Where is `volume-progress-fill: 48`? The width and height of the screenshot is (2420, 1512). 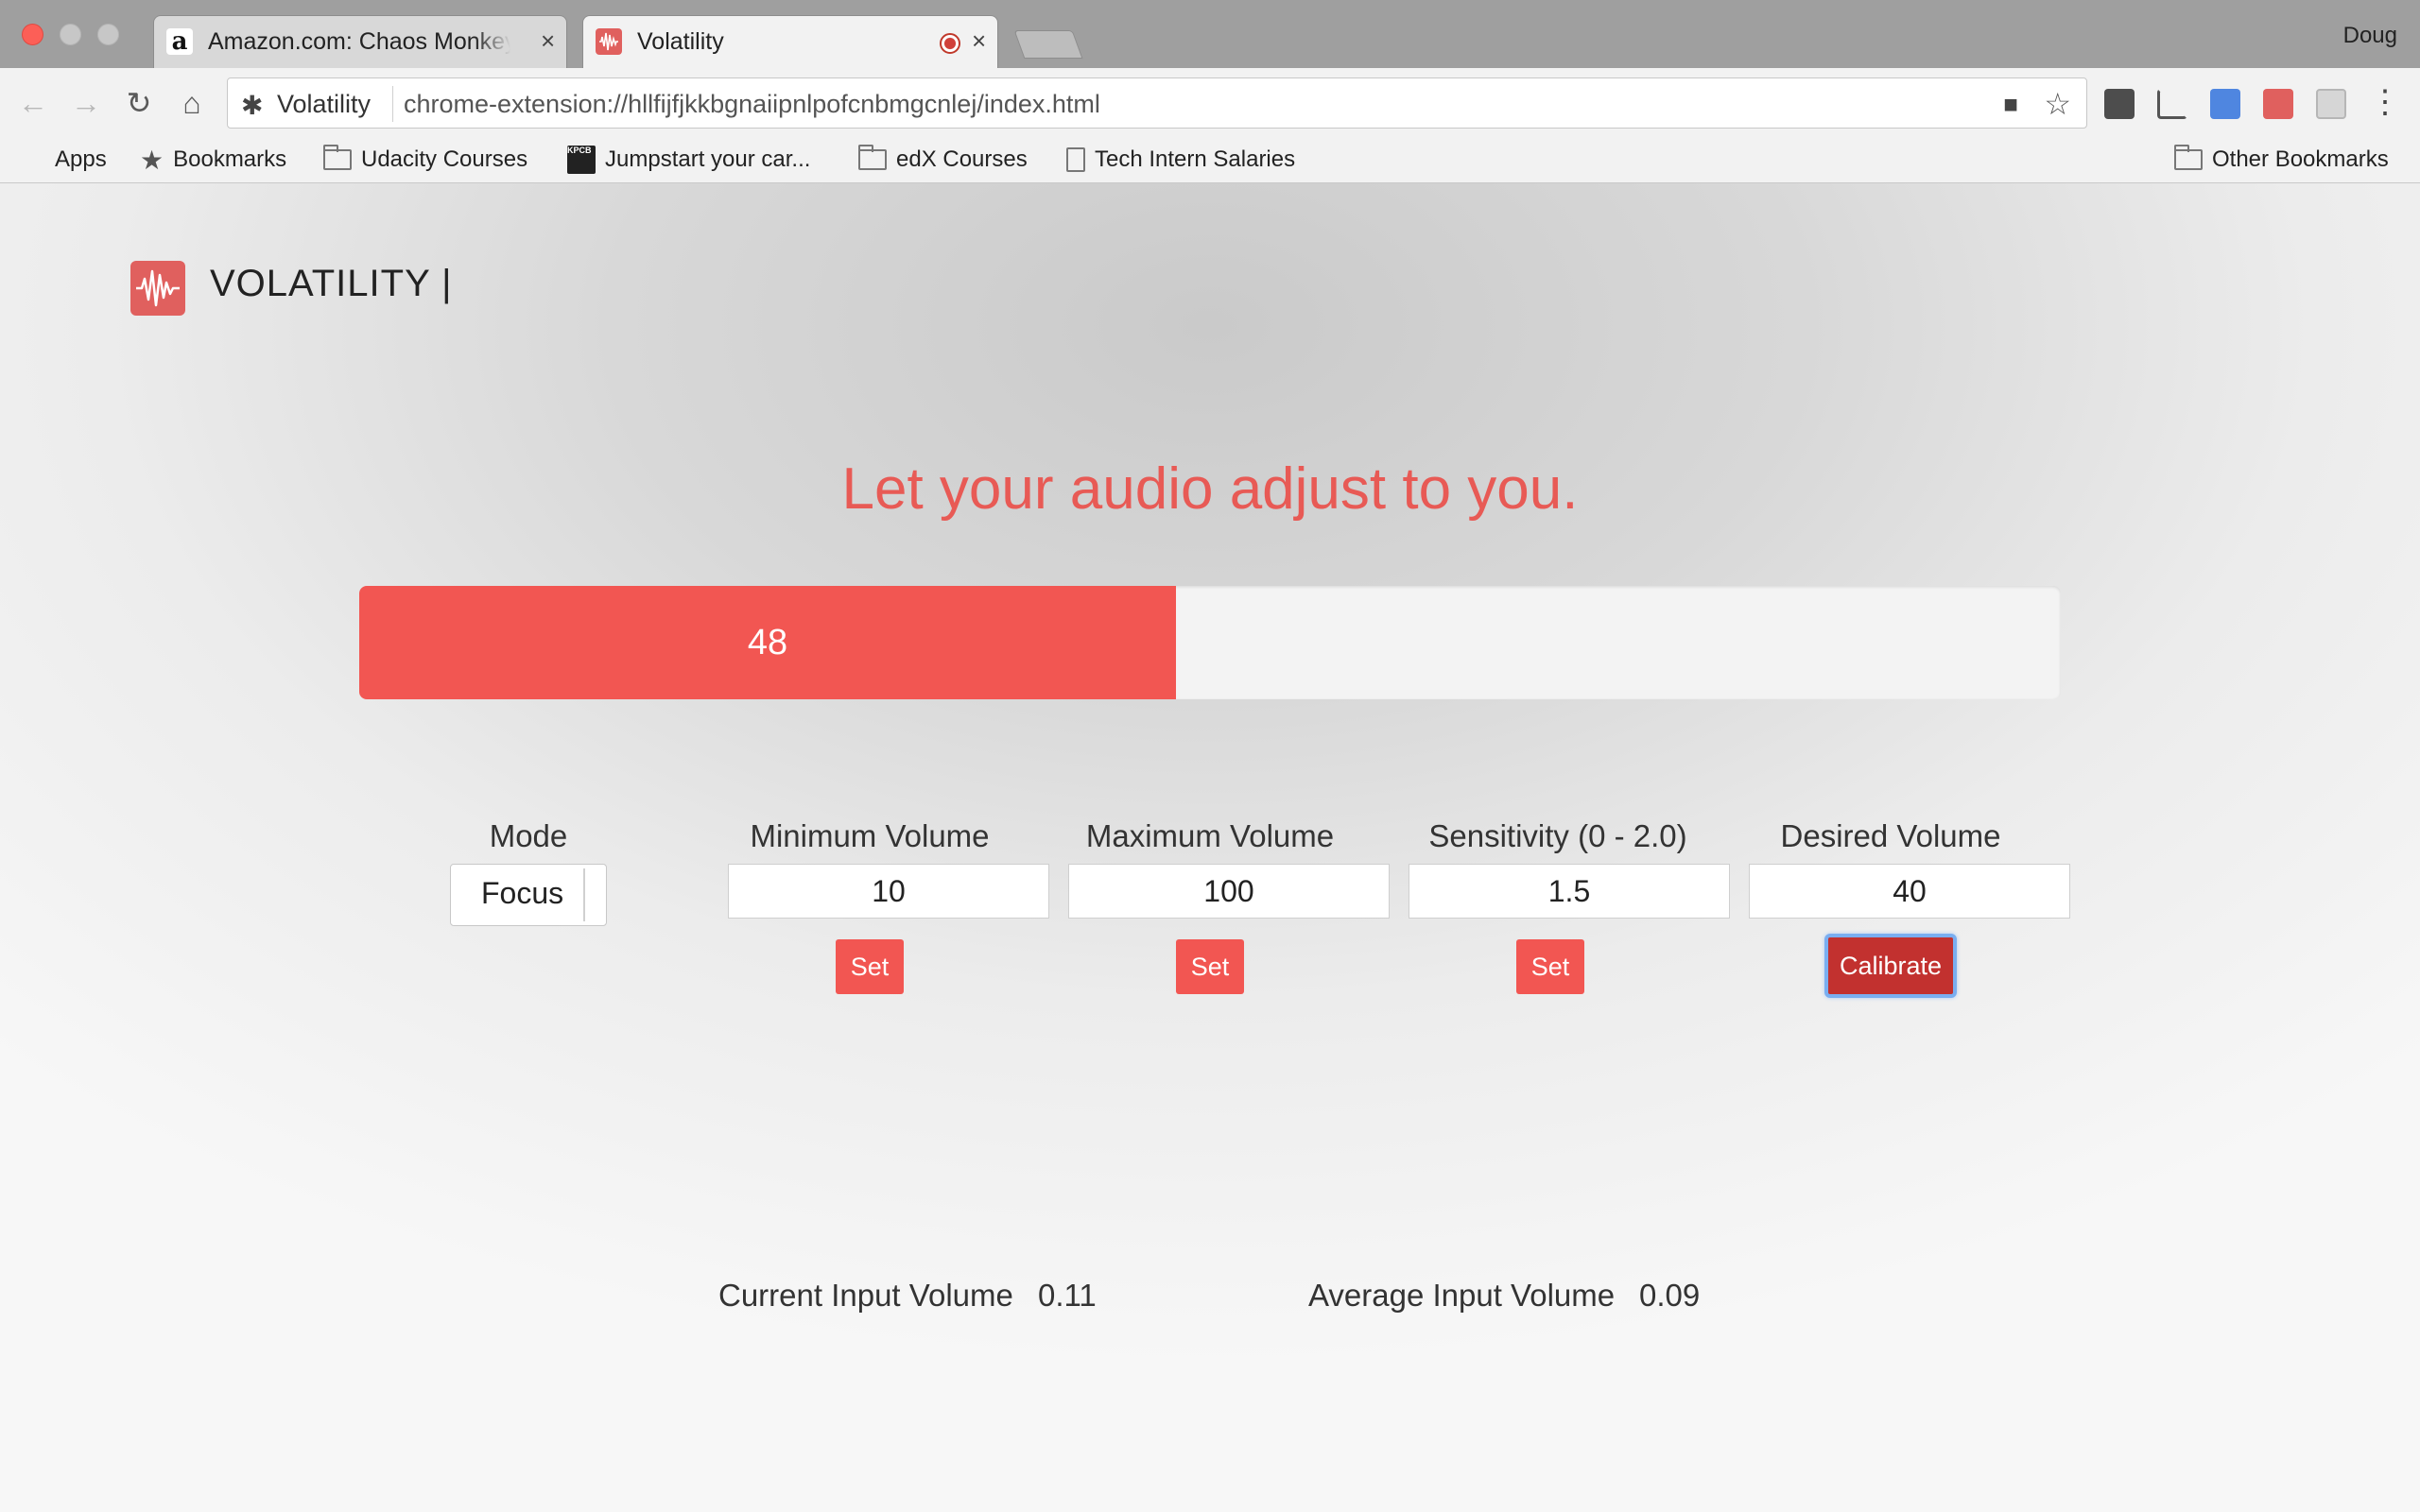
volume-progress-fill: 48 is located at coordinates (767, 642).